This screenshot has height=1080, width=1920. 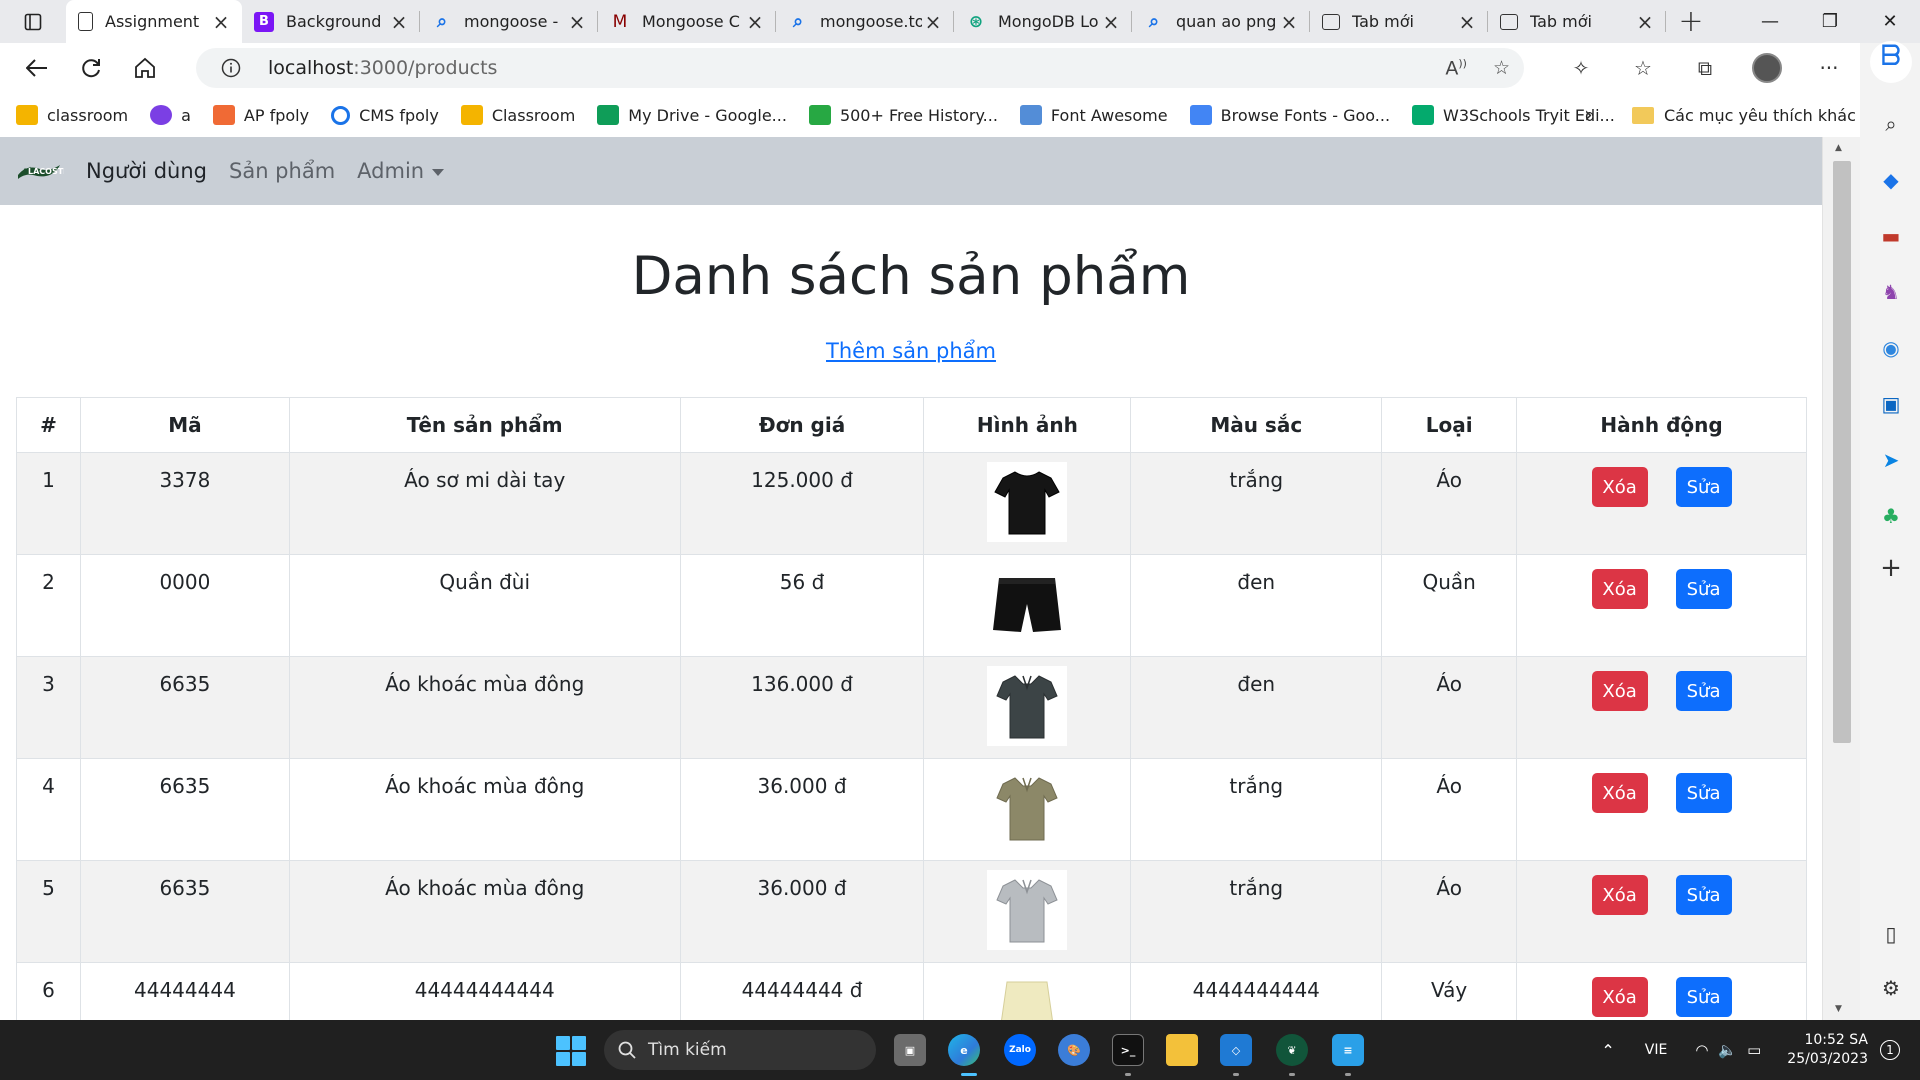 I want to click on site-info-button, so click(x=231, y=68).